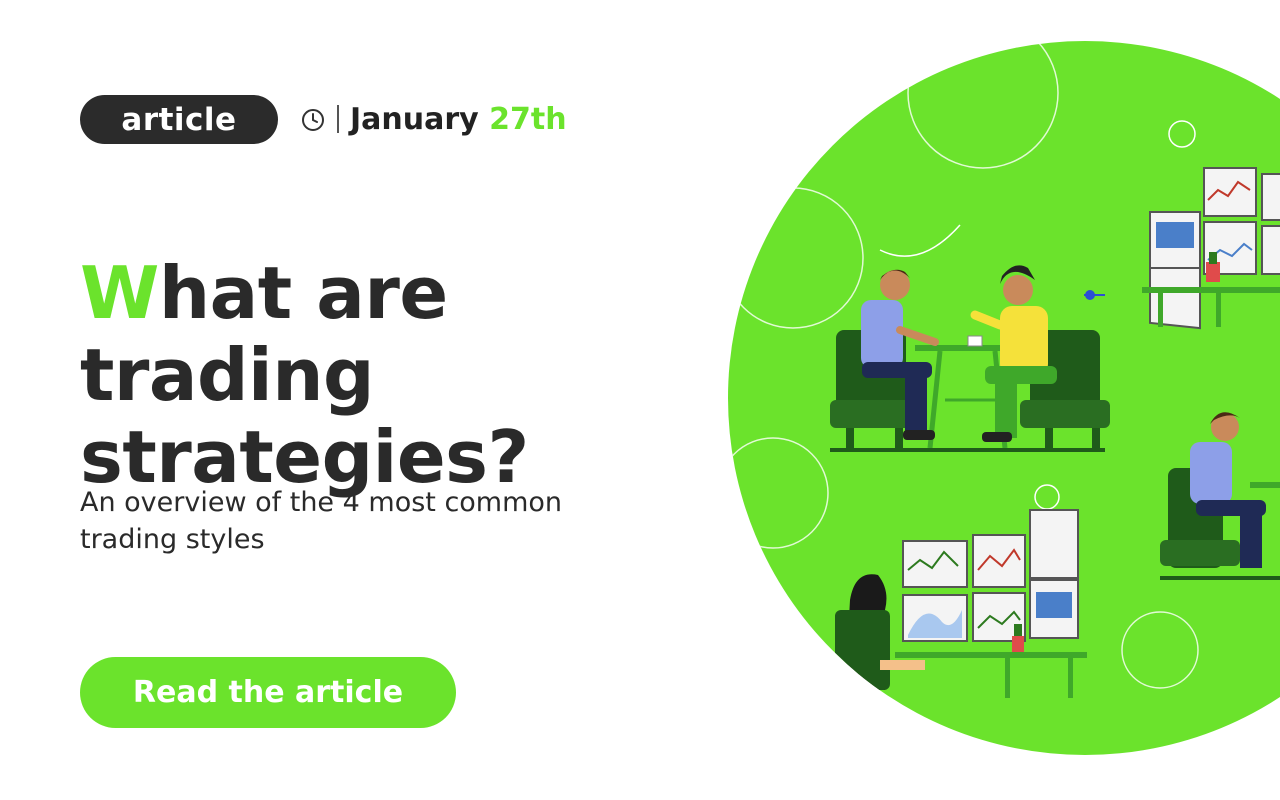 The image size is (1280, 800). What do you see at coordinates (1211, 248) in the screenshot?
I see `monitor-wall-top` at bounding box center [1211, 248].